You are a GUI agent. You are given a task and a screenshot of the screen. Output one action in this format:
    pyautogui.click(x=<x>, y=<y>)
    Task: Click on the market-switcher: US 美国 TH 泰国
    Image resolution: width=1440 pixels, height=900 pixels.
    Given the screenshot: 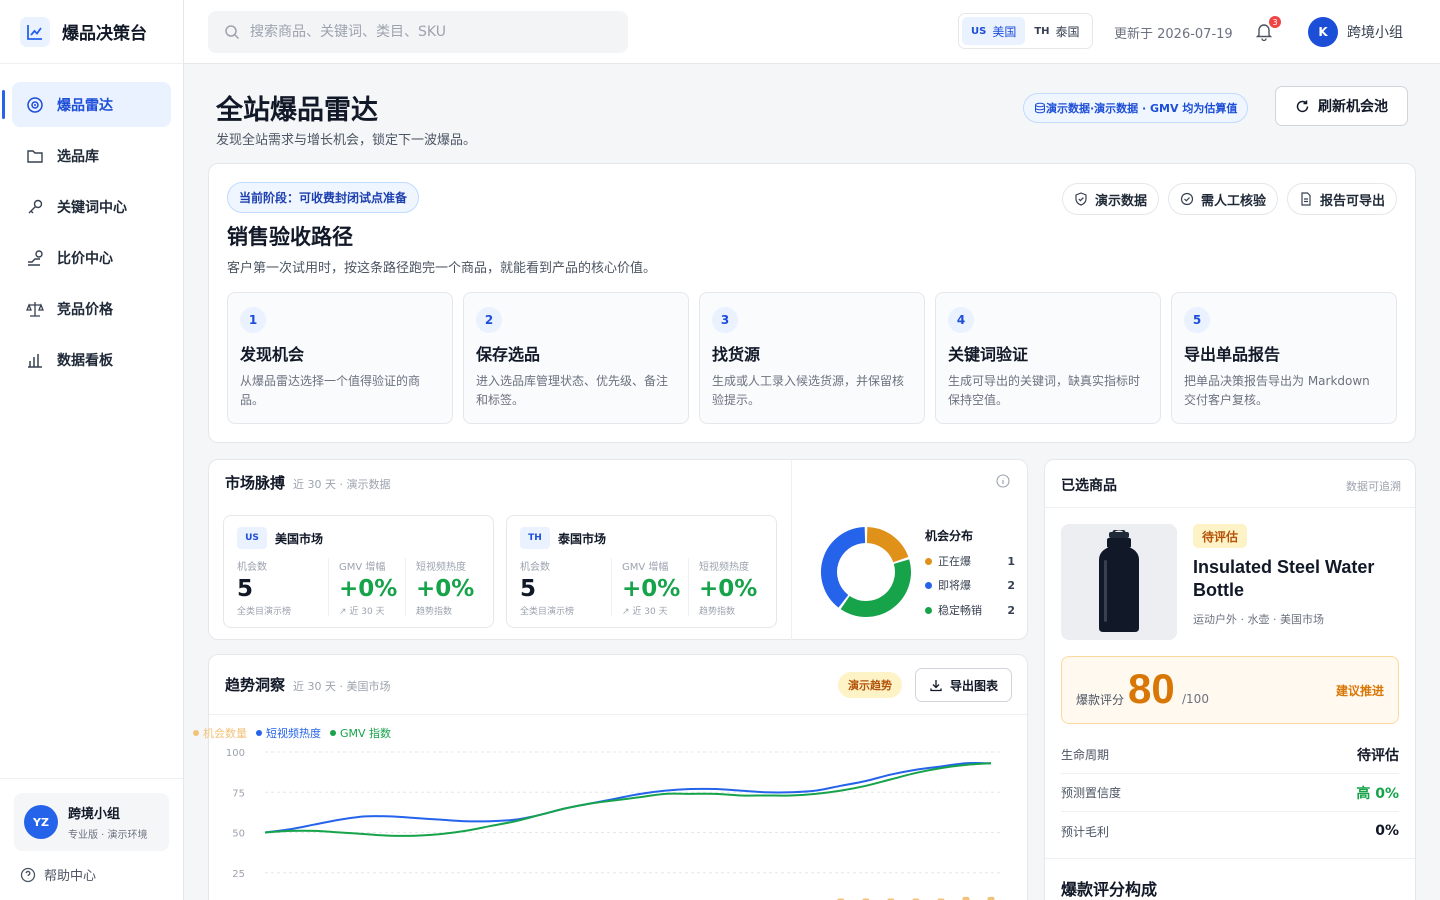 What is the action you would take?
    pyautogui.click(x=1025, y=31)
    